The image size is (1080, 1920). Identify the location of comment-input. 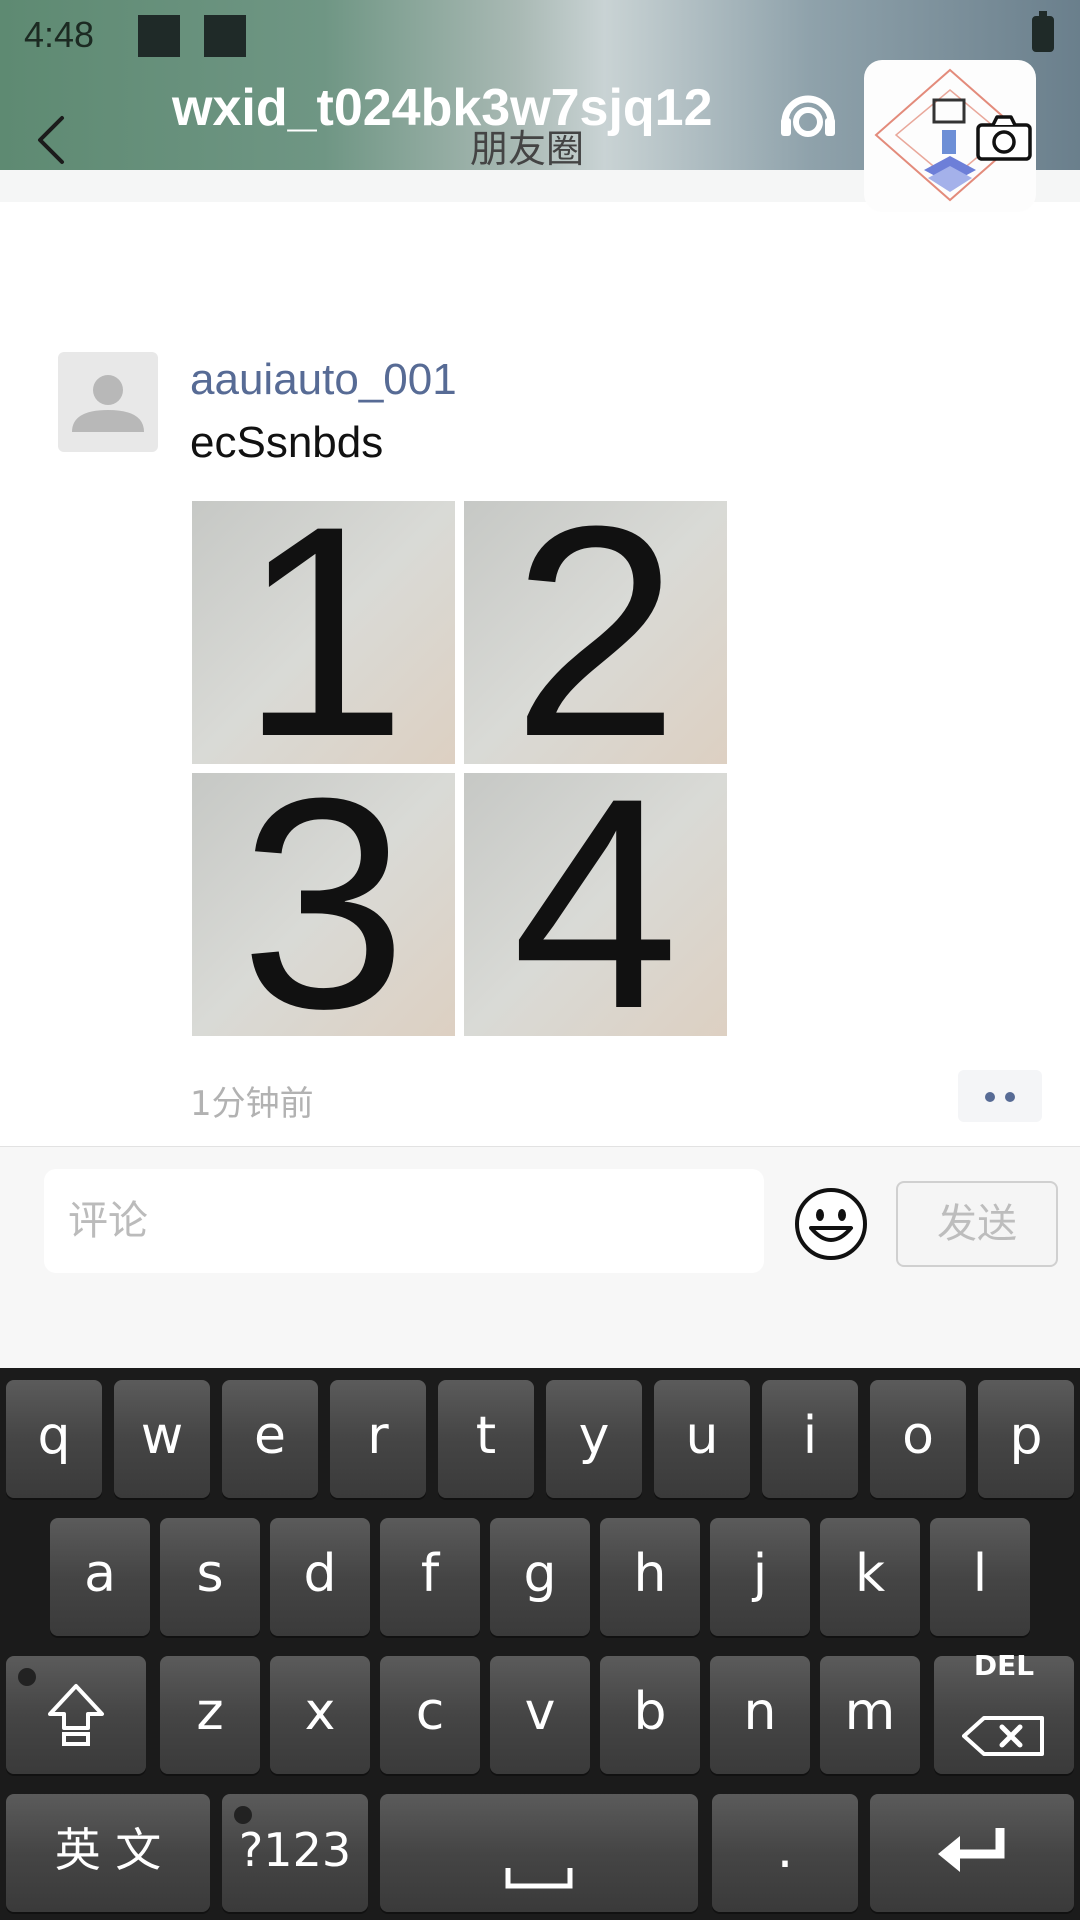
(404, 1221).